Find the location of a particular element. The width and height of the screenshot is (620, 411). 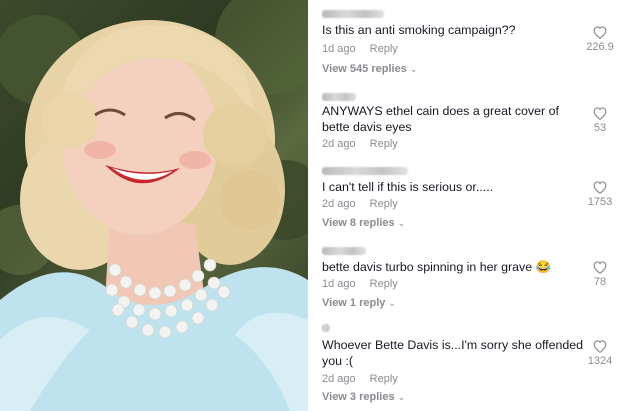

like-count: 1324 is located at coordinates (600, 361).